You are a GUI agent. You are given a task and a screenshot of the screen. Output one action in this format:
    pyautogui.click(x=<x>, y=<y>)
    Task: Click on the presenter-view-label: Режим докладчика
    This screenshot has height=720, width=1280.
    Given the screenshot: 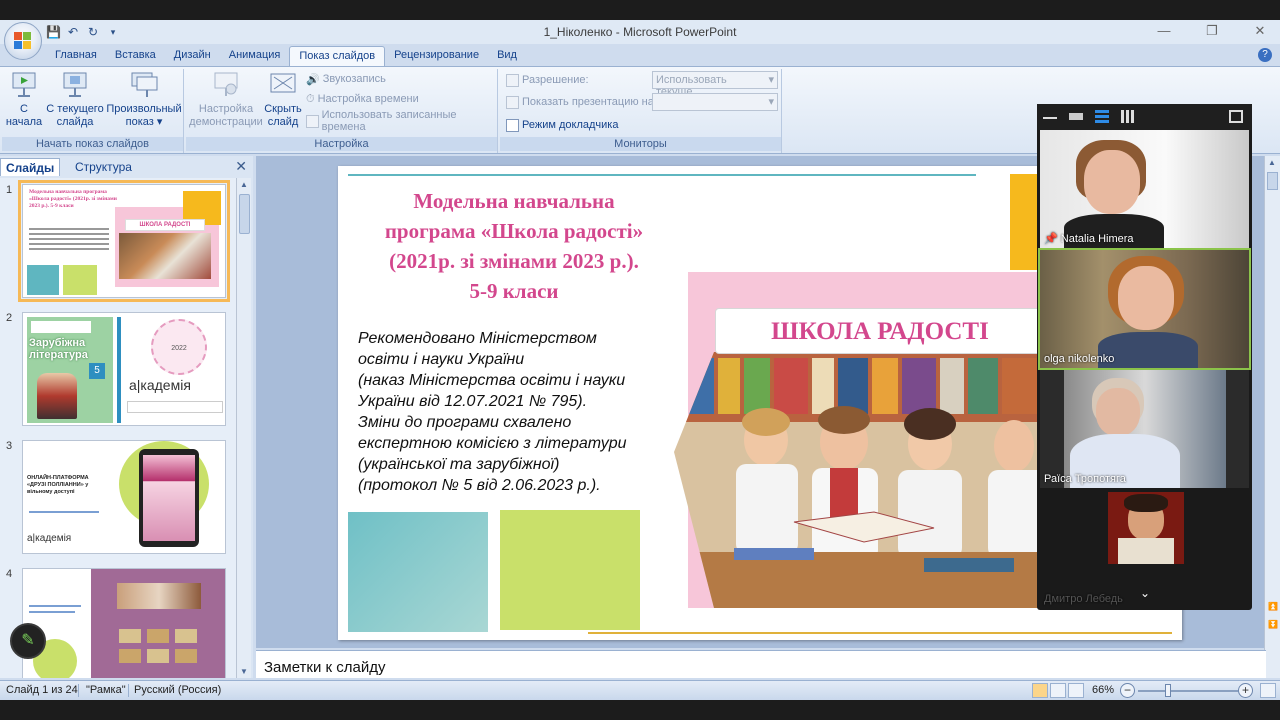 What is the action you would take?
    pyautogui.click(x=570, y=125)
    